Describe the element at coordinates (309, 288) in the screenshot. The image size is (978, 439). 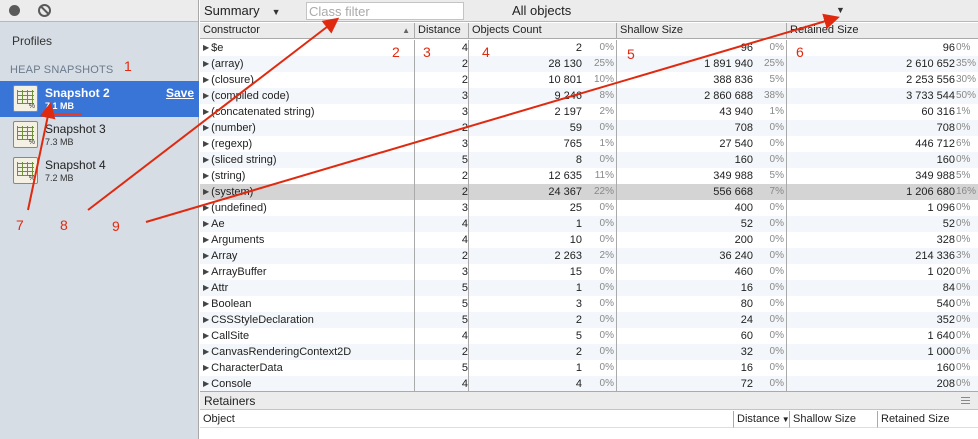
I see `cell-constructor: ▶ Attr` at that location.